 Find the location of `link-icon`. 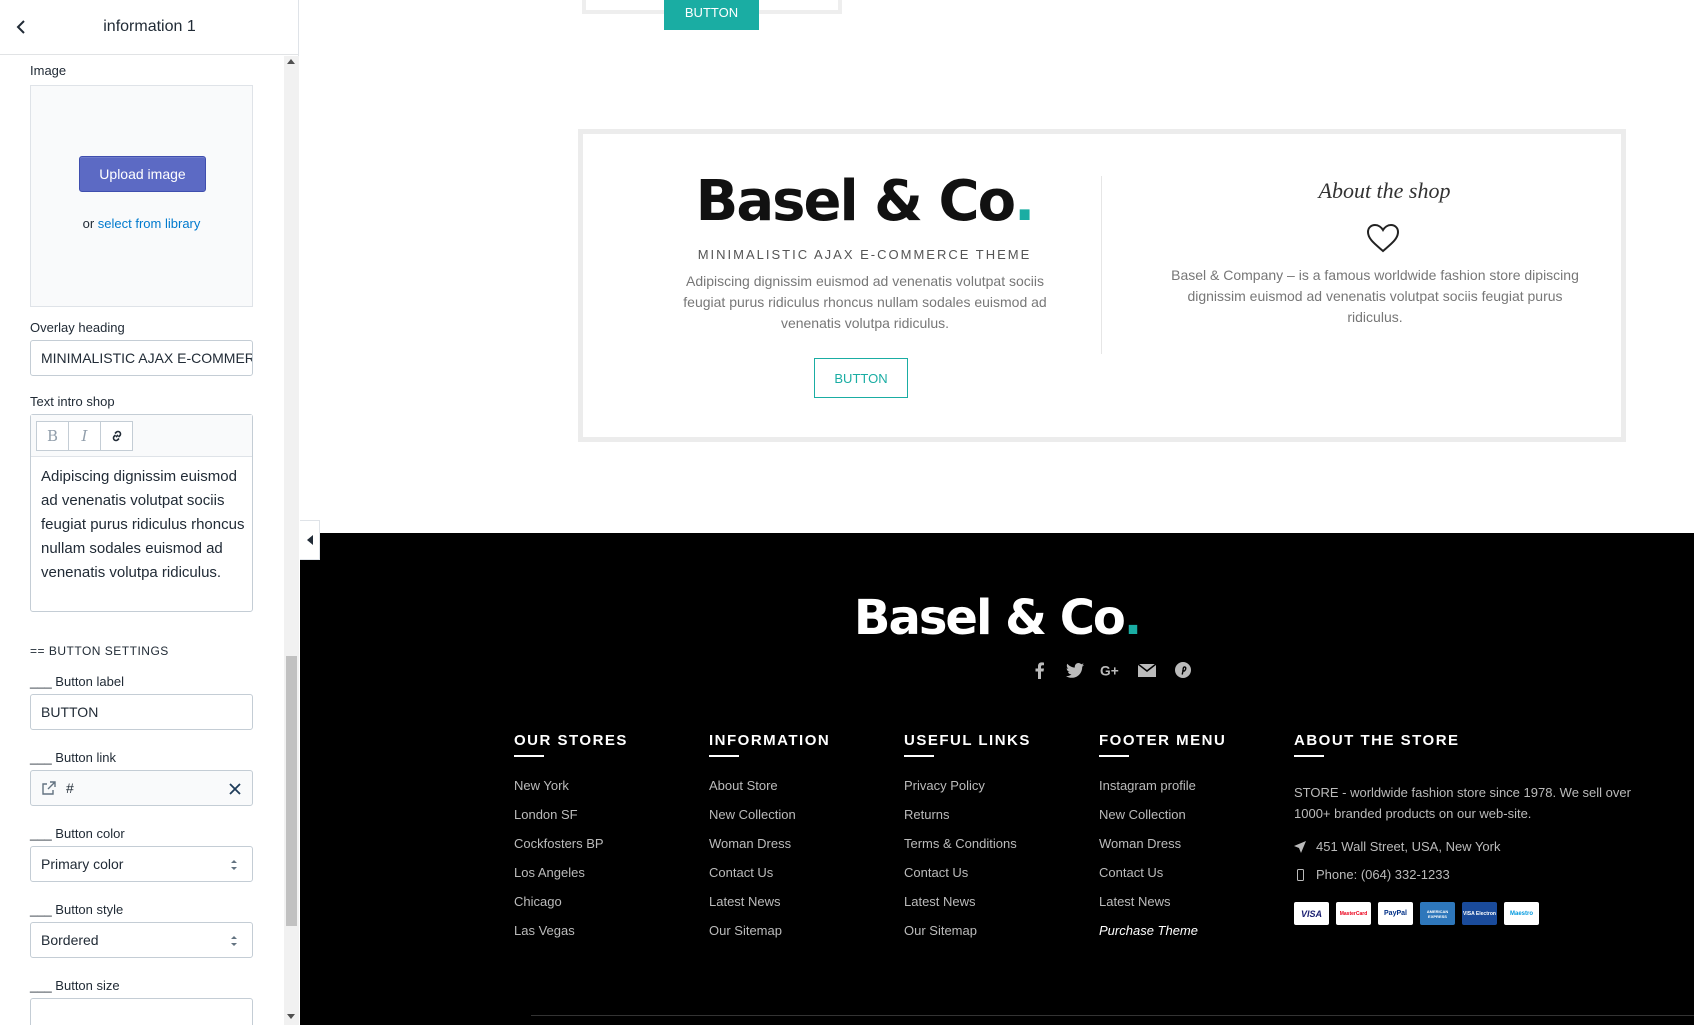

link-icon is located at coordinates (116, 436).